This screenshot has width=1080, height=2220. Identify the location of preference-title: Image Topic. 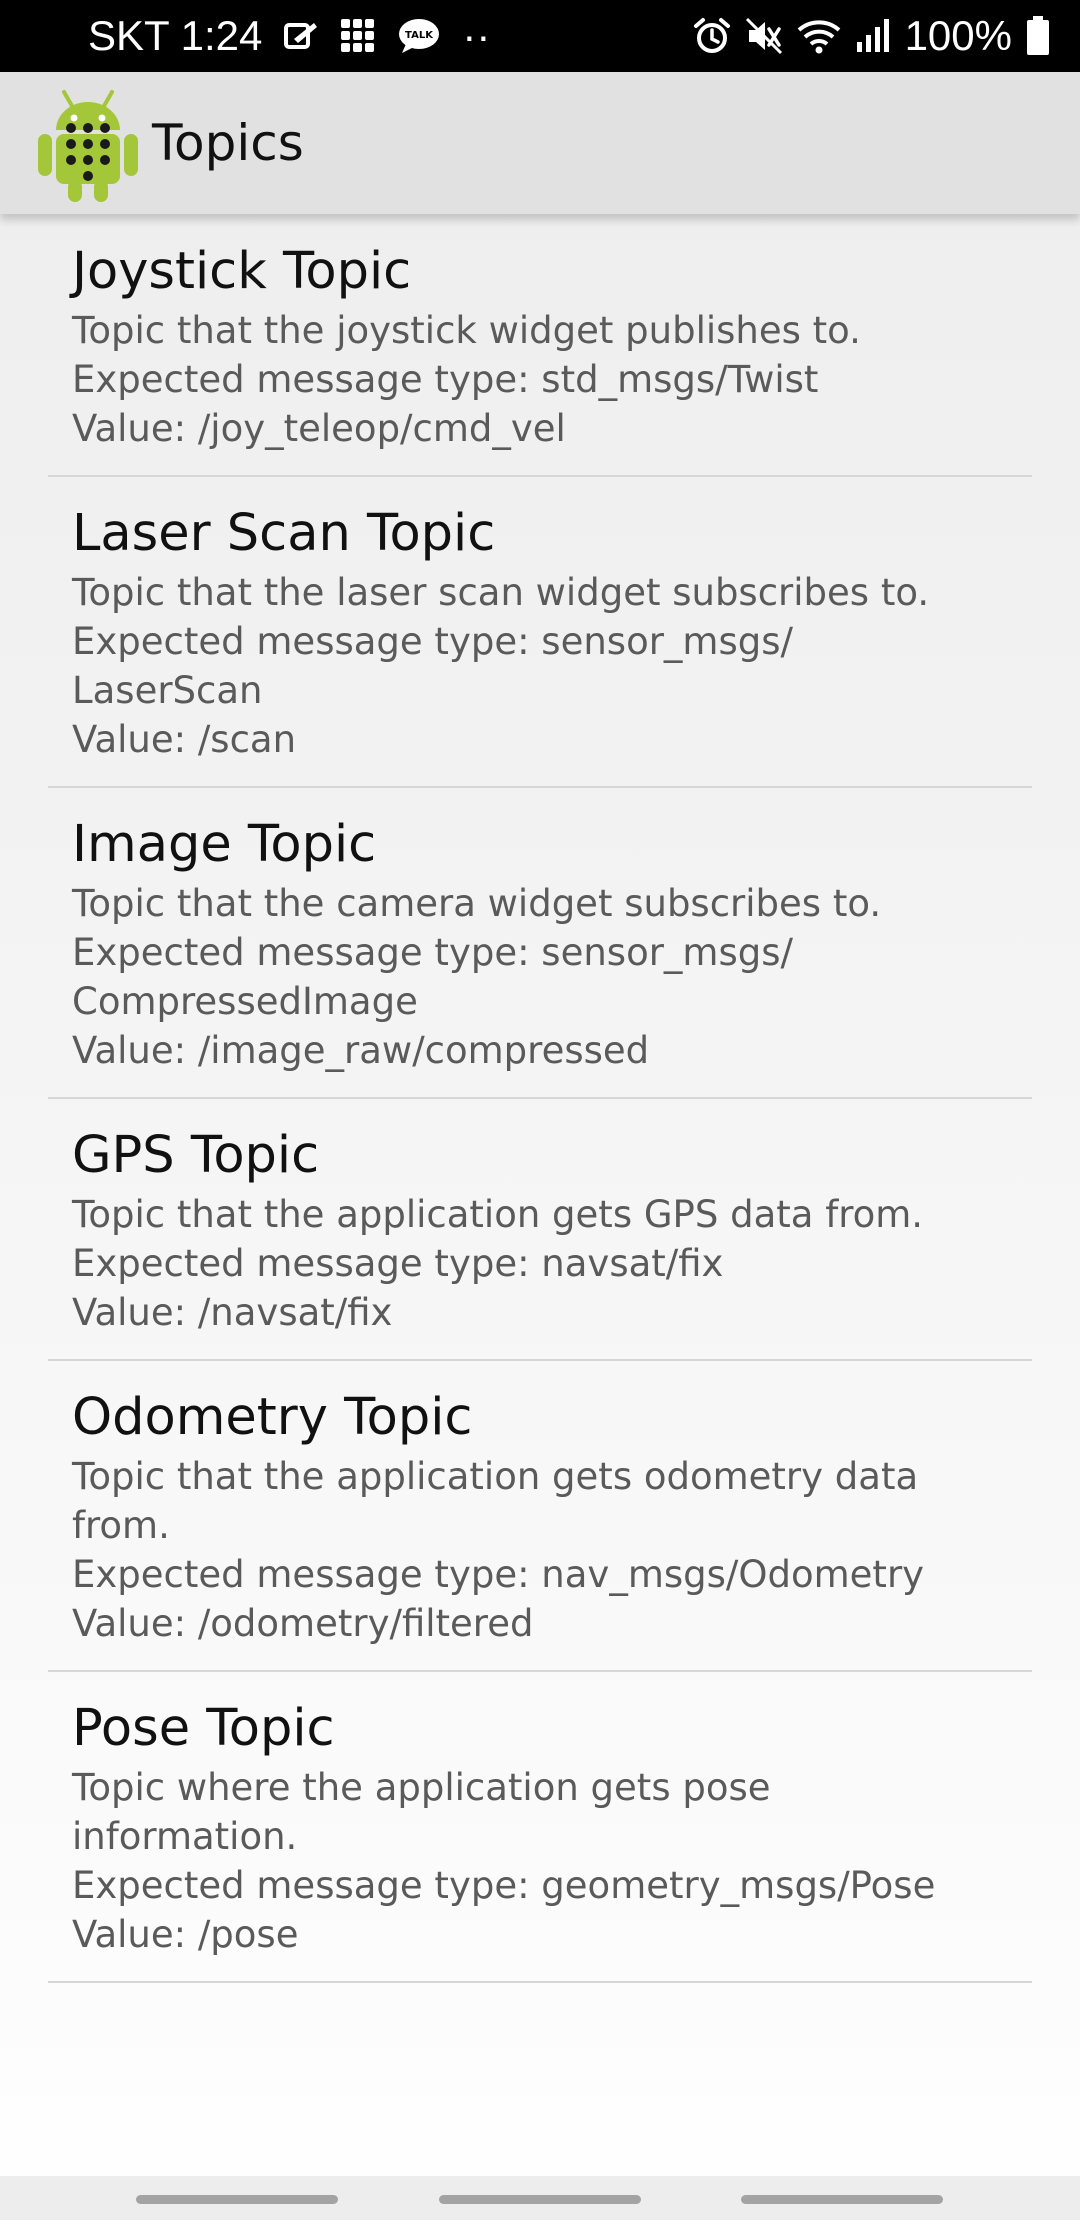
(224, 844).